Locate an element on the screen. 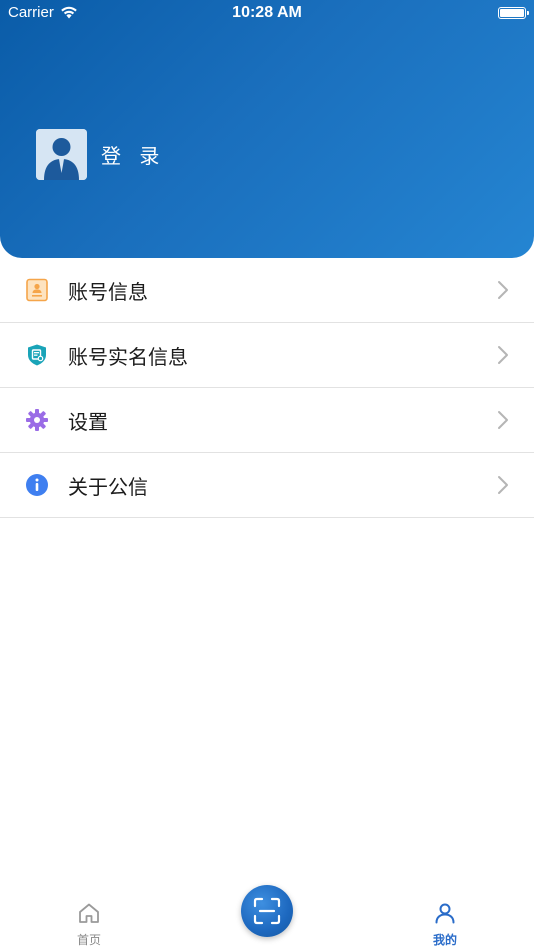  avatar is located at coordinates (61, 154).